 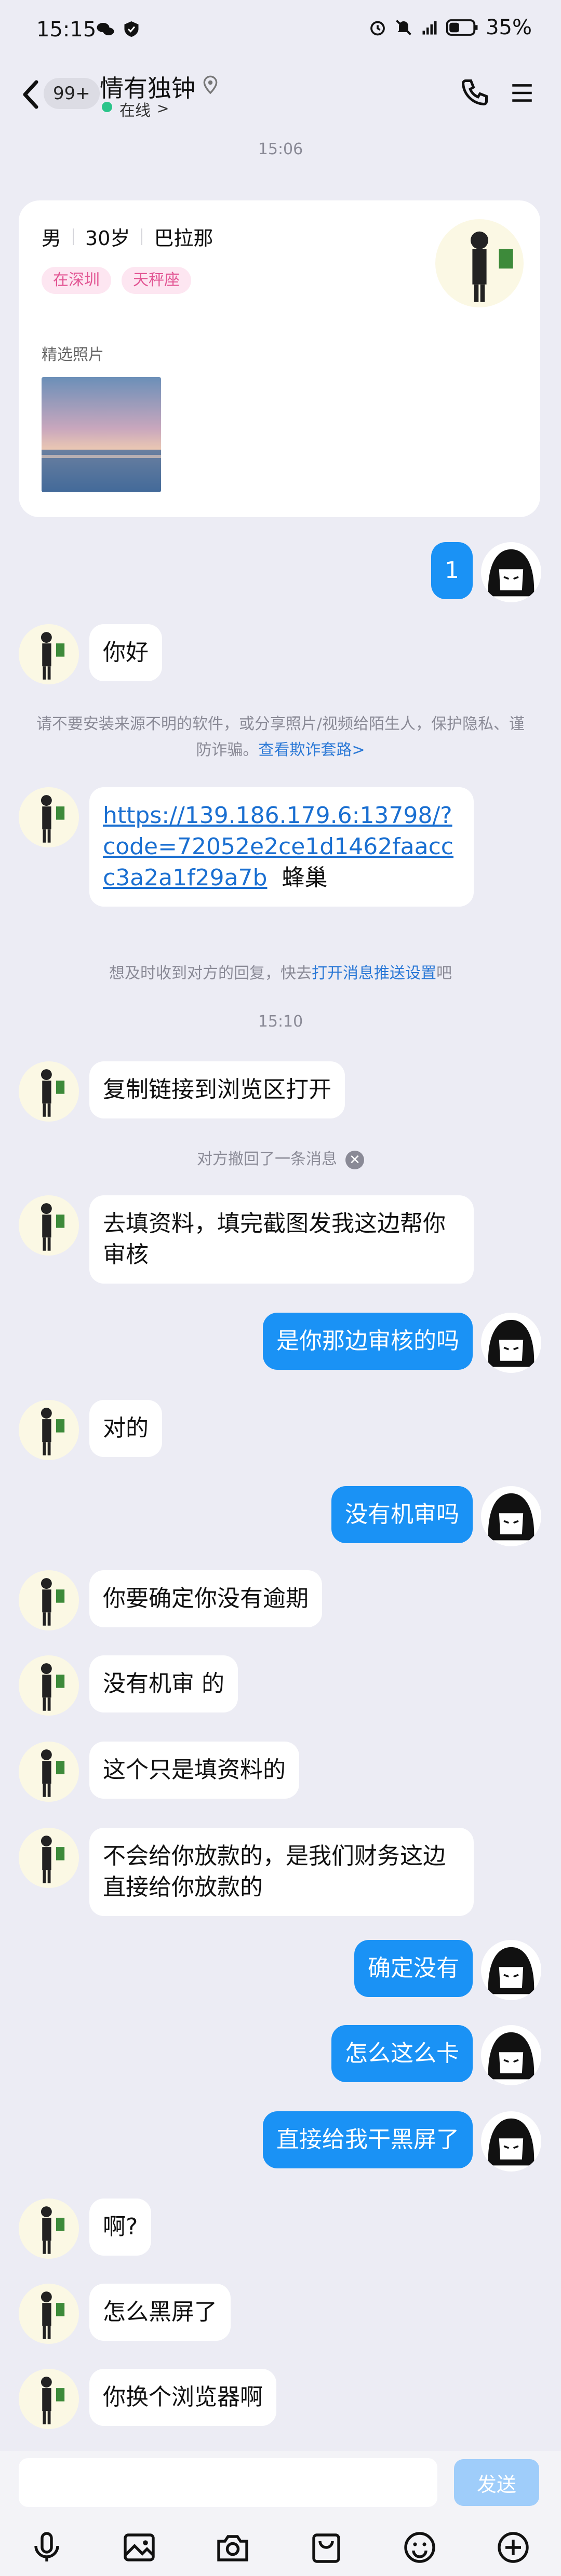 I want to click on plus-icon, so click(x=513, y=2547).